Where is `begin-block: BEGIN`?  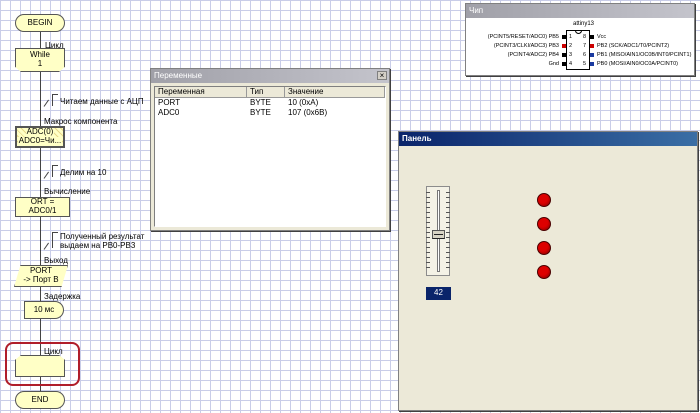
begin-block: BEGIN is located at coordinates (40, 23).